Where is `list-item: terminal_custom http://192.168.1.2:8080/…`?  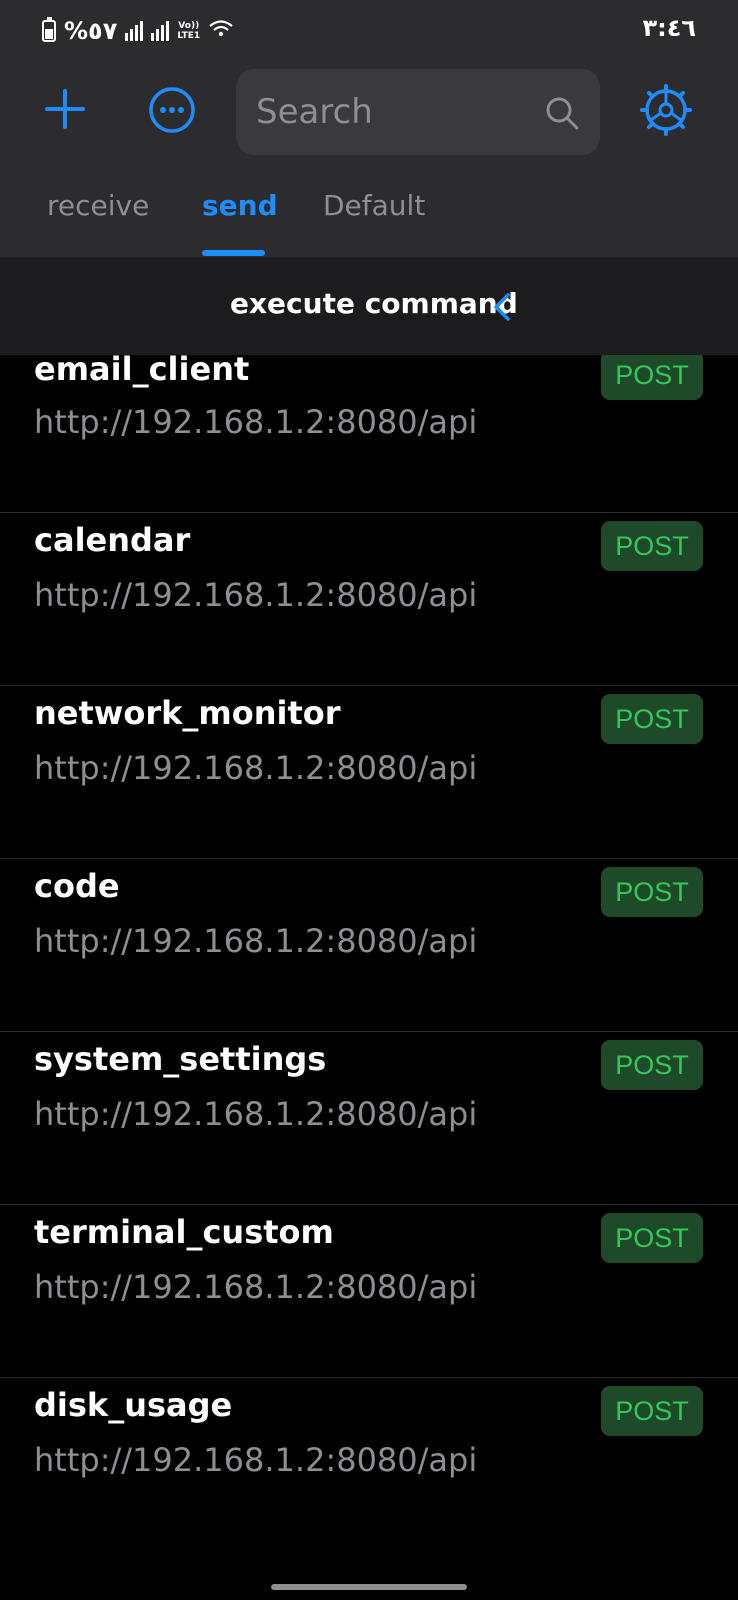
list-item: terminal_custom http://192.168.1.2:8080/… is located at coordinates (369, 1291).